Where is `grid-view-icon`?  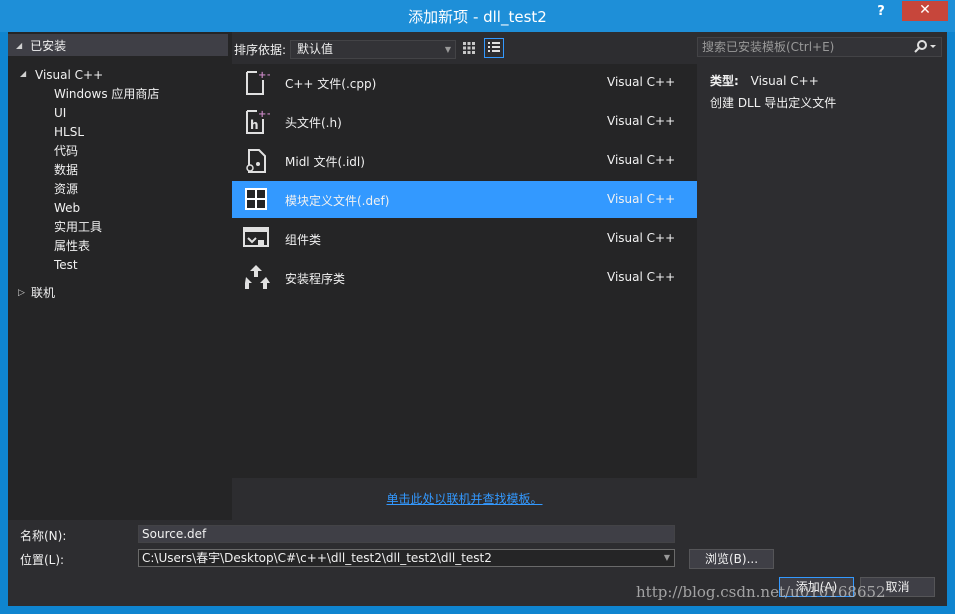
grid-view-icon is located at coordinates (469, 48).